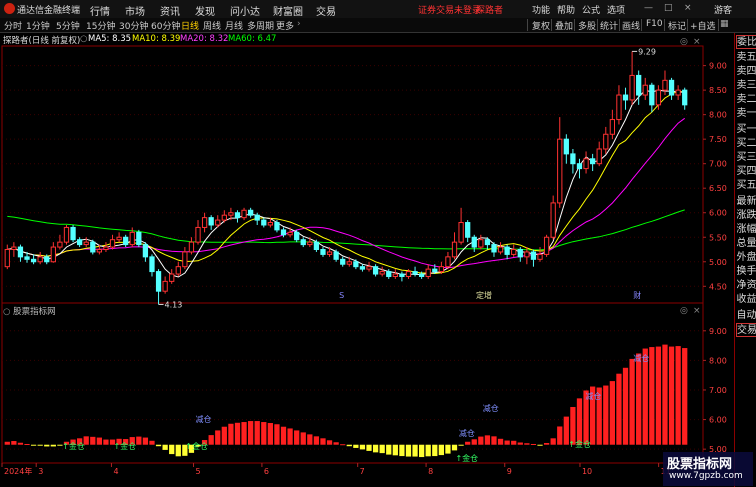  Describe the element at coordinates (703, 25) in the screenshot. I see `add-favorite-button: +自选` at that location.